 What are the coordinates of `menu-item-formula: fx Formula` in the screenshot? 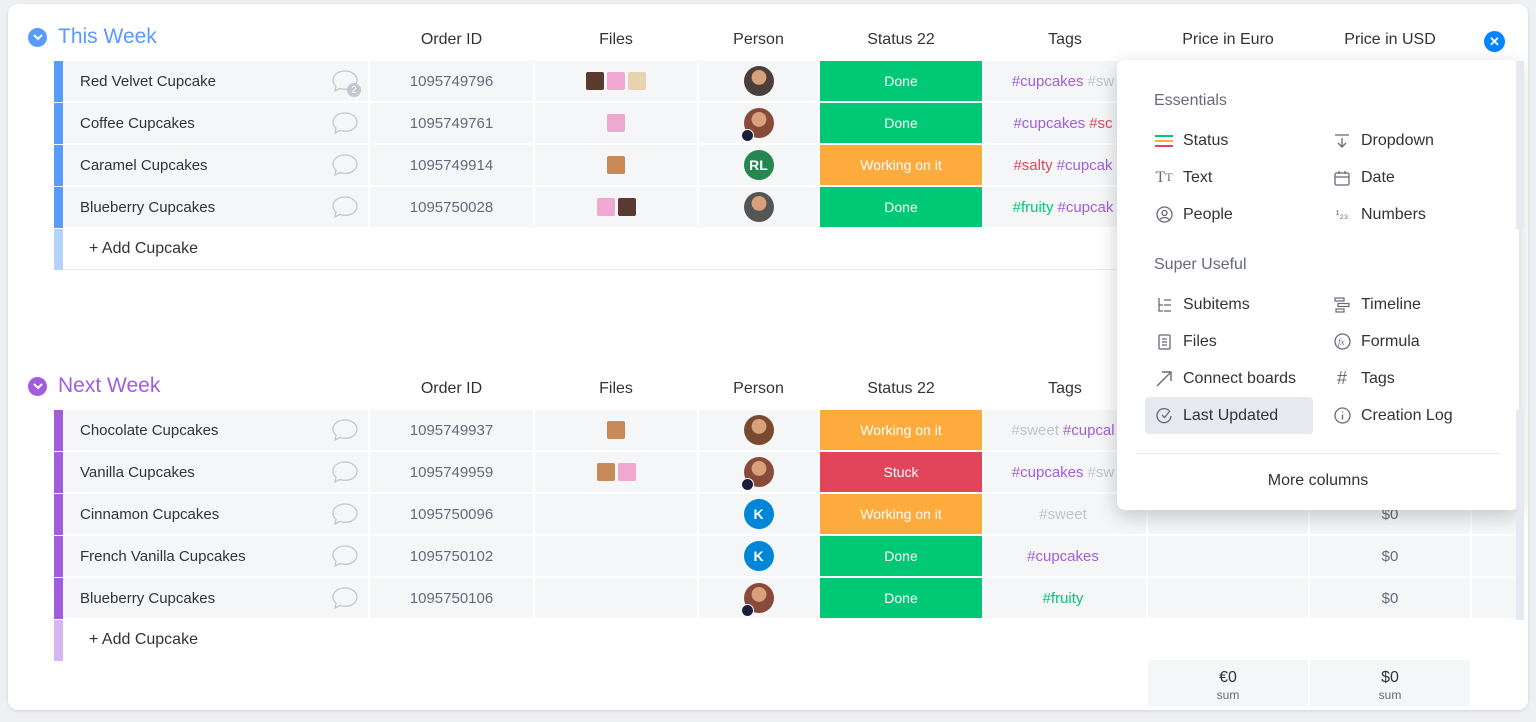 It's located at (1407, 341).